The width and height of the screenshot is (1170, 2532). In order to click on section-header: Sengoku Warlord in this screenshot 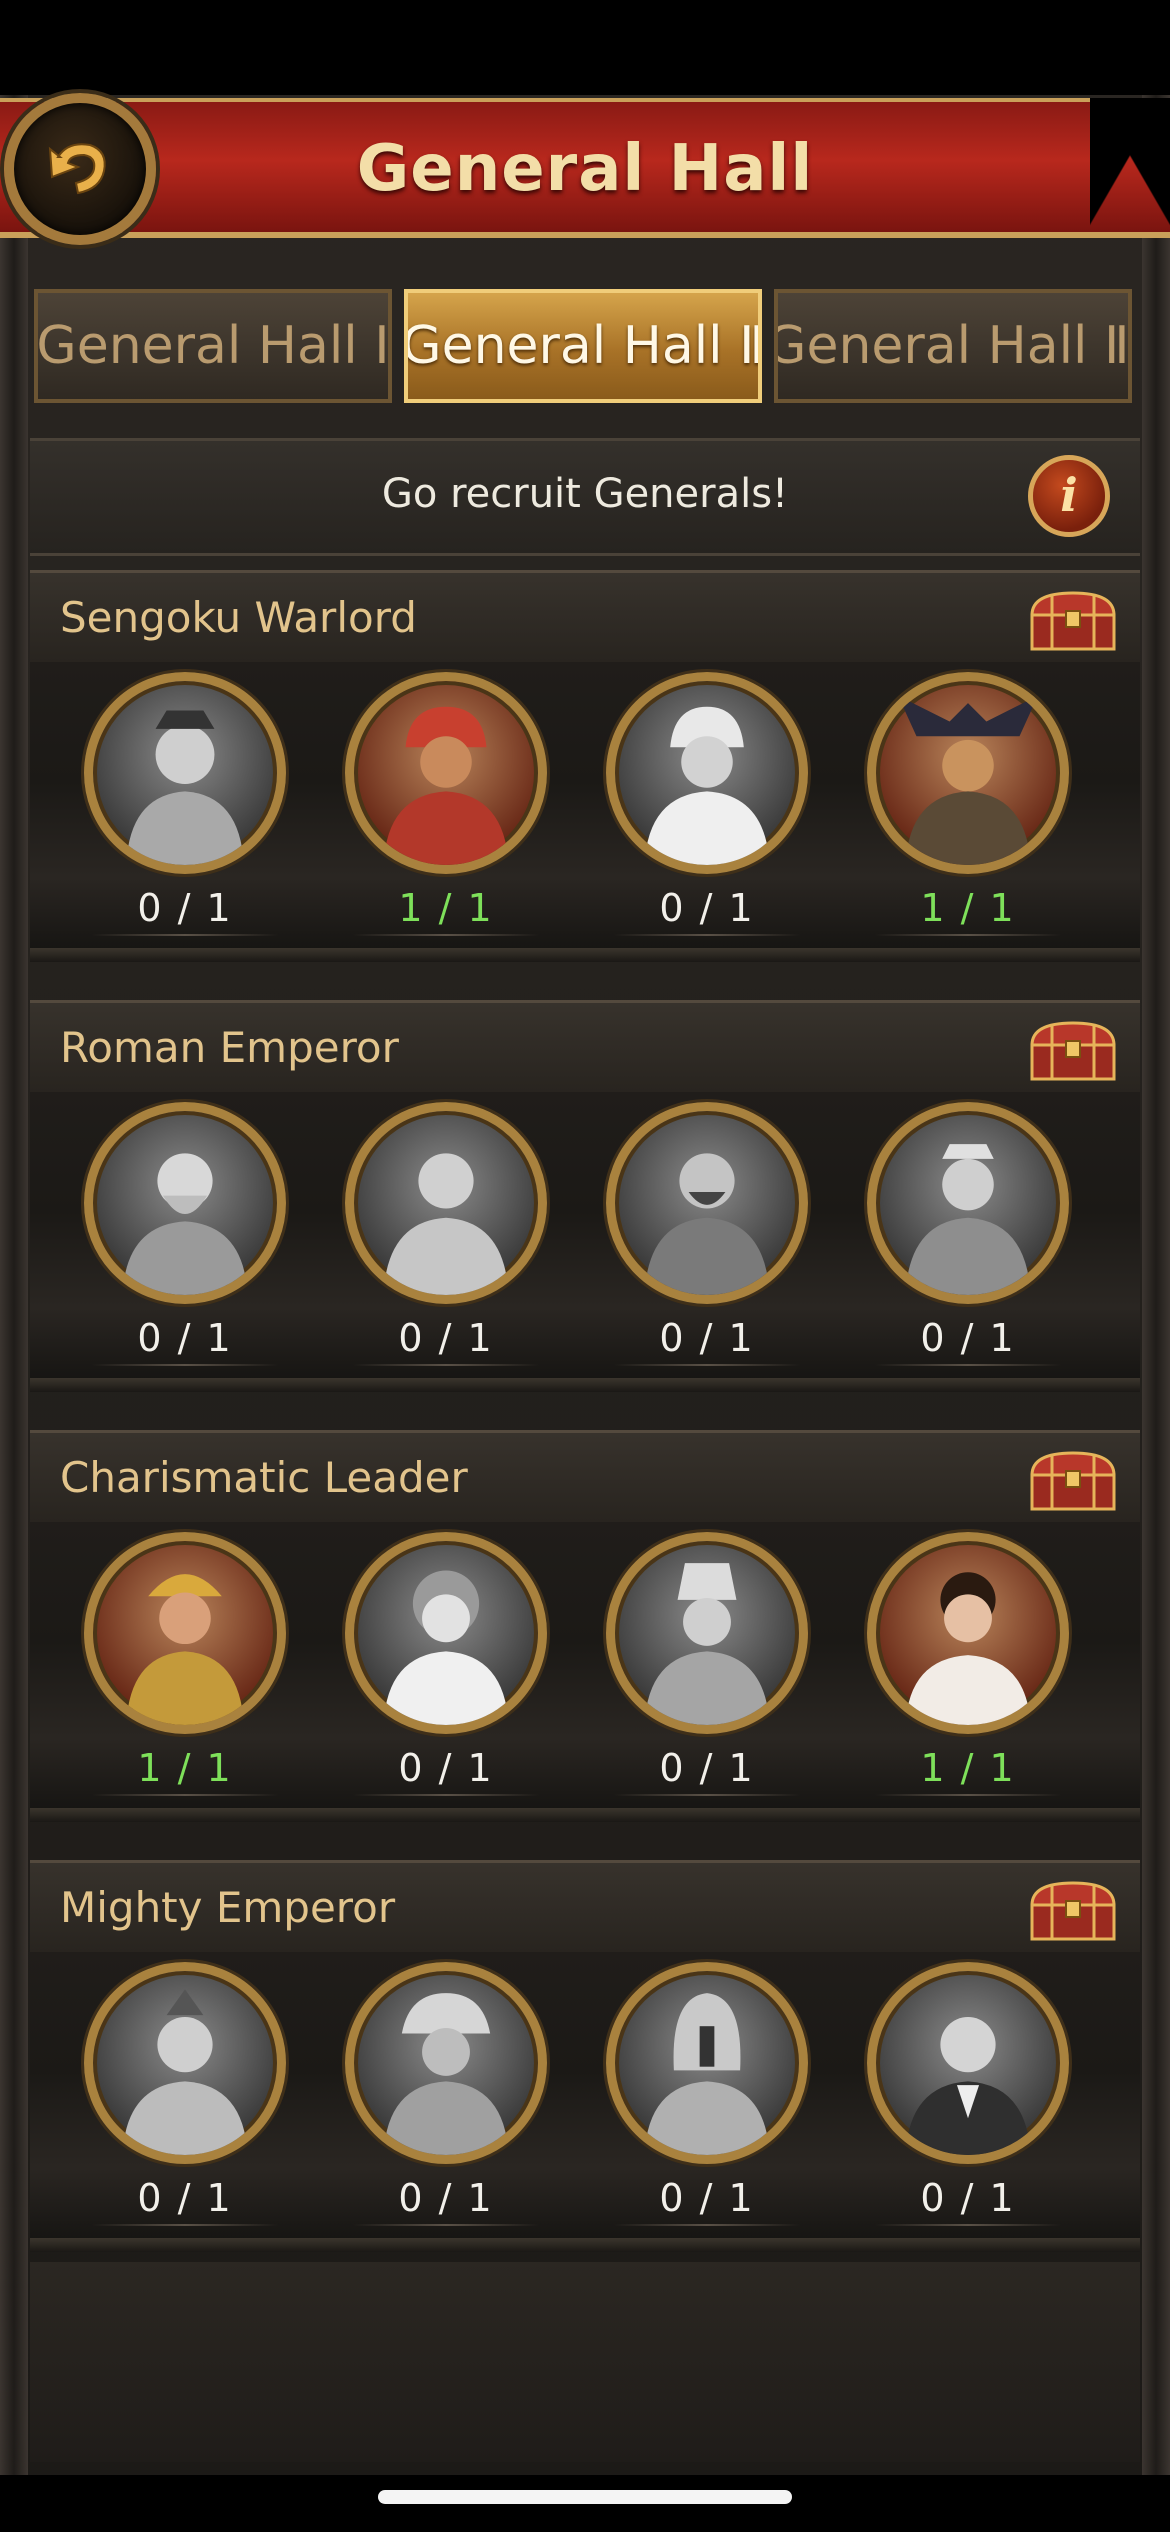, I will do `click(585, 617)`.